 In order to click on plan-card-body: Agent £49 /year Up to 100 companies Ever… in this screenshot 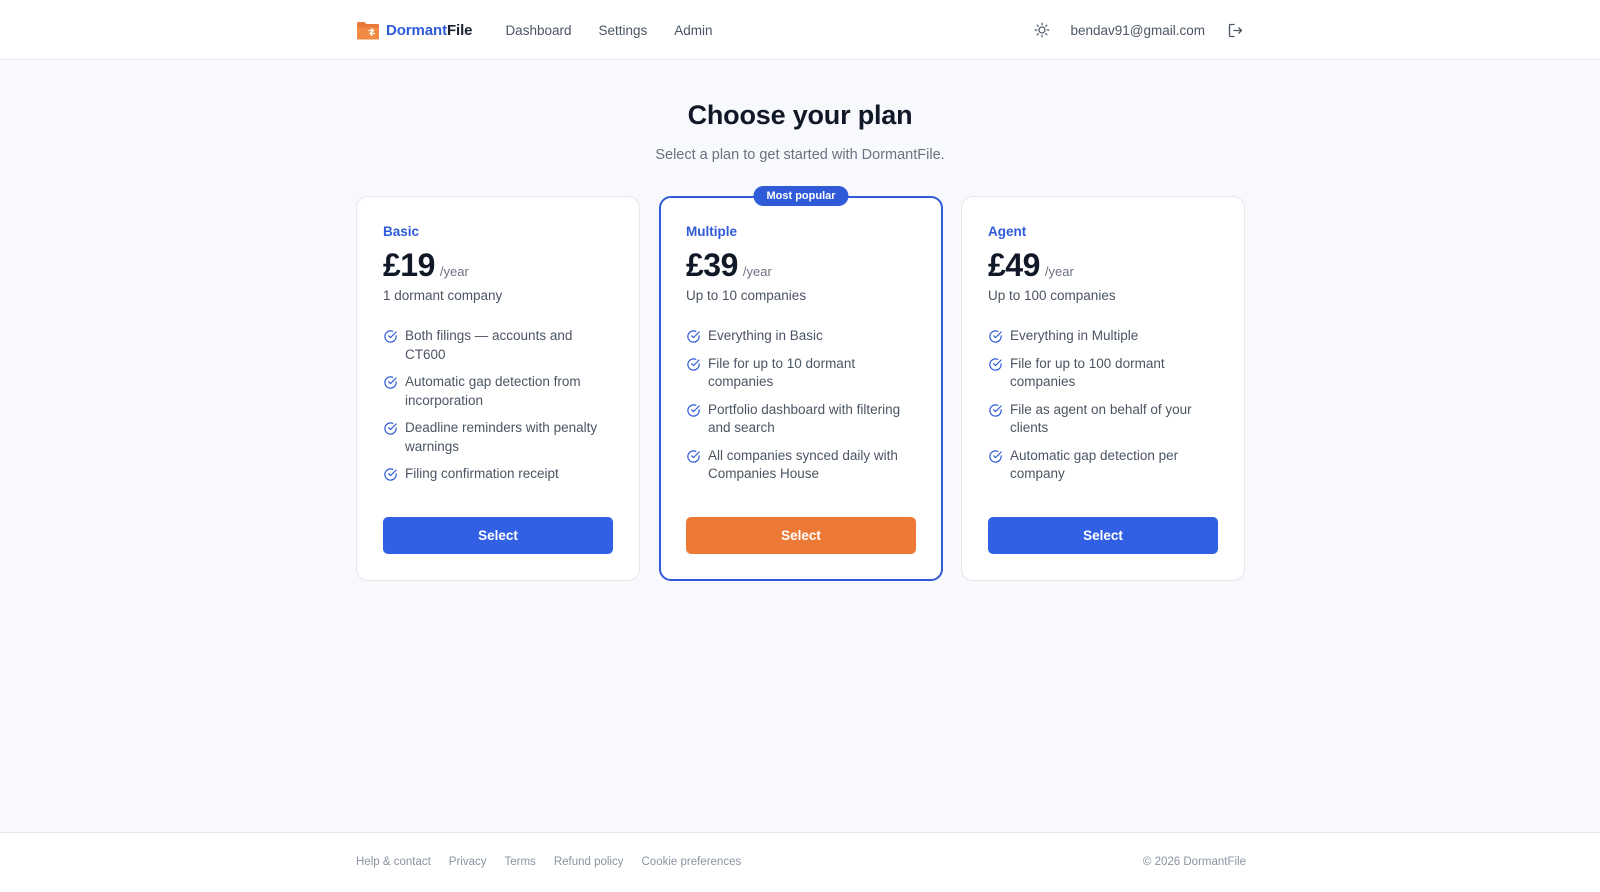, I will do `click(1103, 358)`.